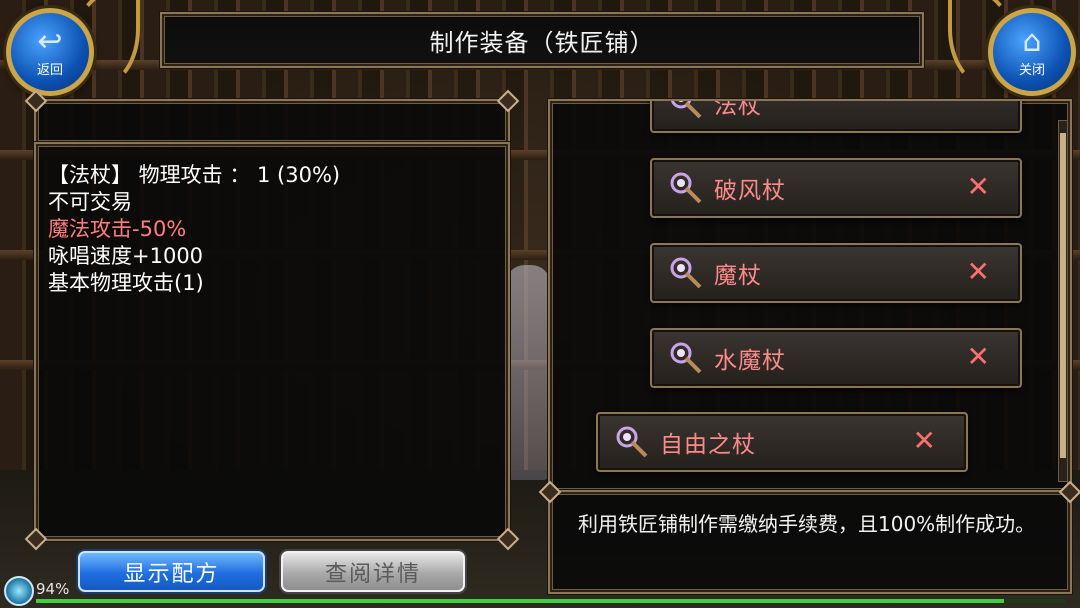 The height and width of the screenshot is (608, 1080). Describe the element at coordinates (53, 589) in the screenshot. I see `status-percent: 94%` at that location.